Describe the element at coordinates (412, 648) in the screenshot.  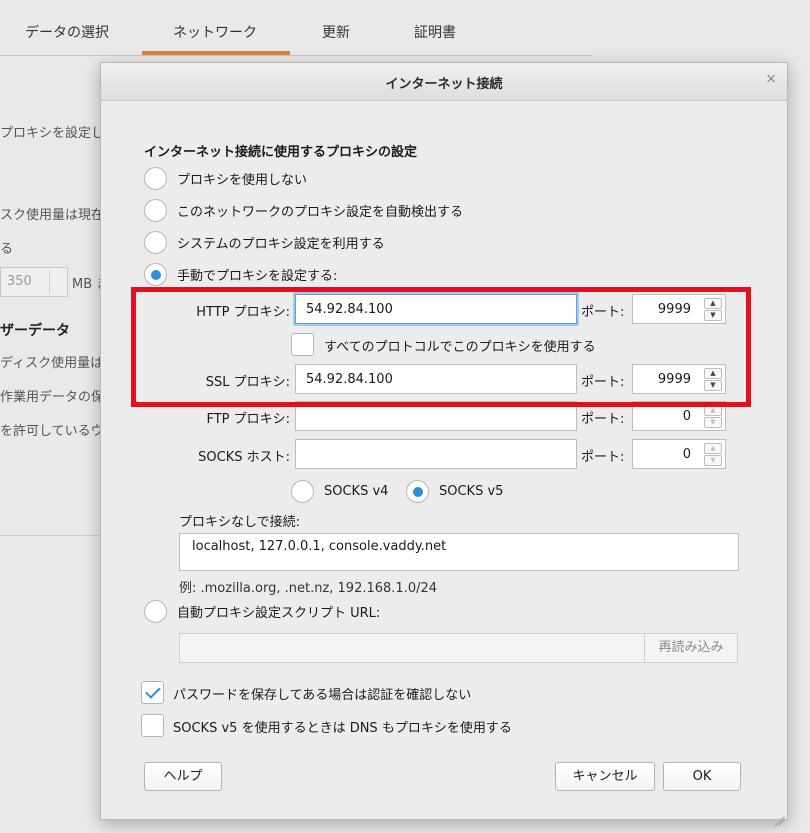
I see `auto-config-url-input` at that location.